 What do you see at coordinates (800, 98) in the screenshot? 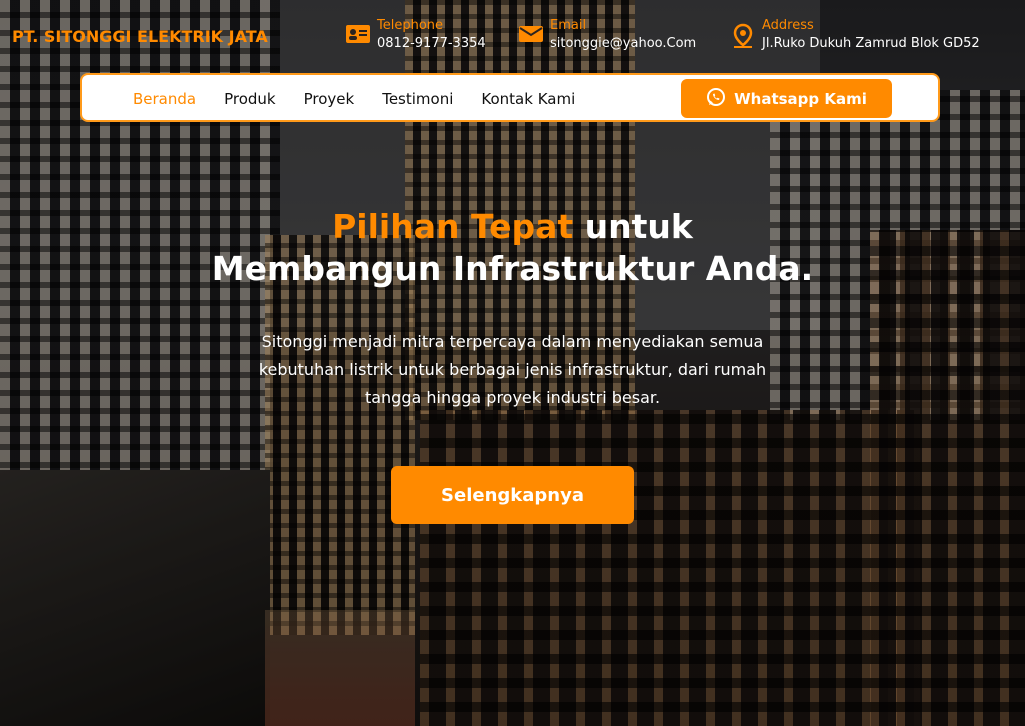
I see `whatsapp-button-label: Whatsapp Kami` at bounding box center [800, 98].